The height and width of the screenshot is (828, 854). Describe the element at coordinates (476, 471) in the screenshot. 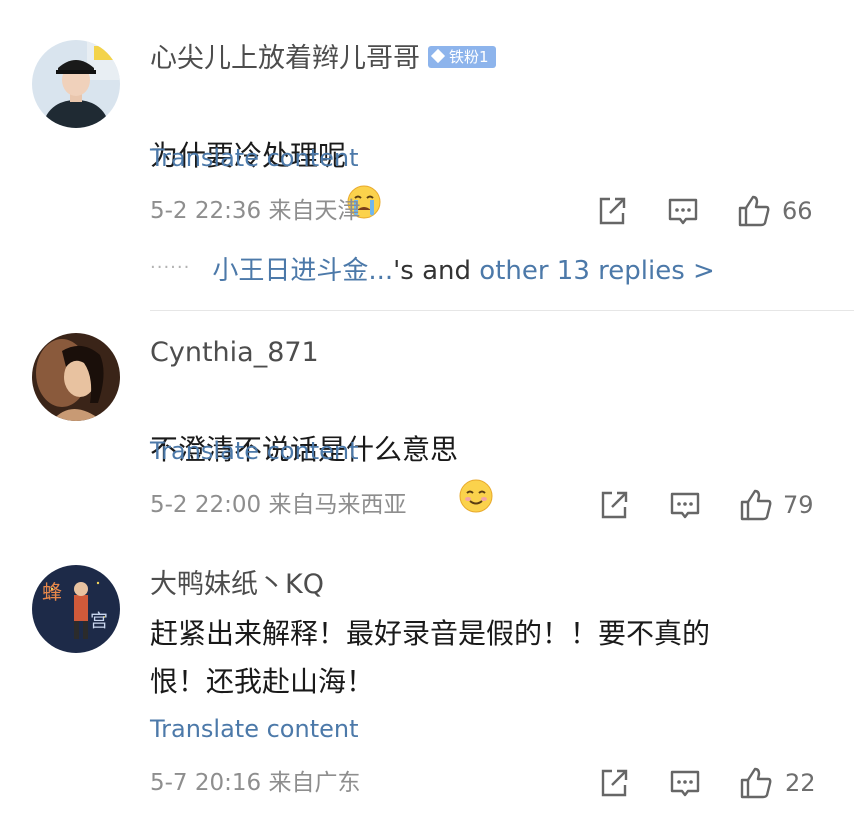

I see `smiling-emoji-icon` at that location.